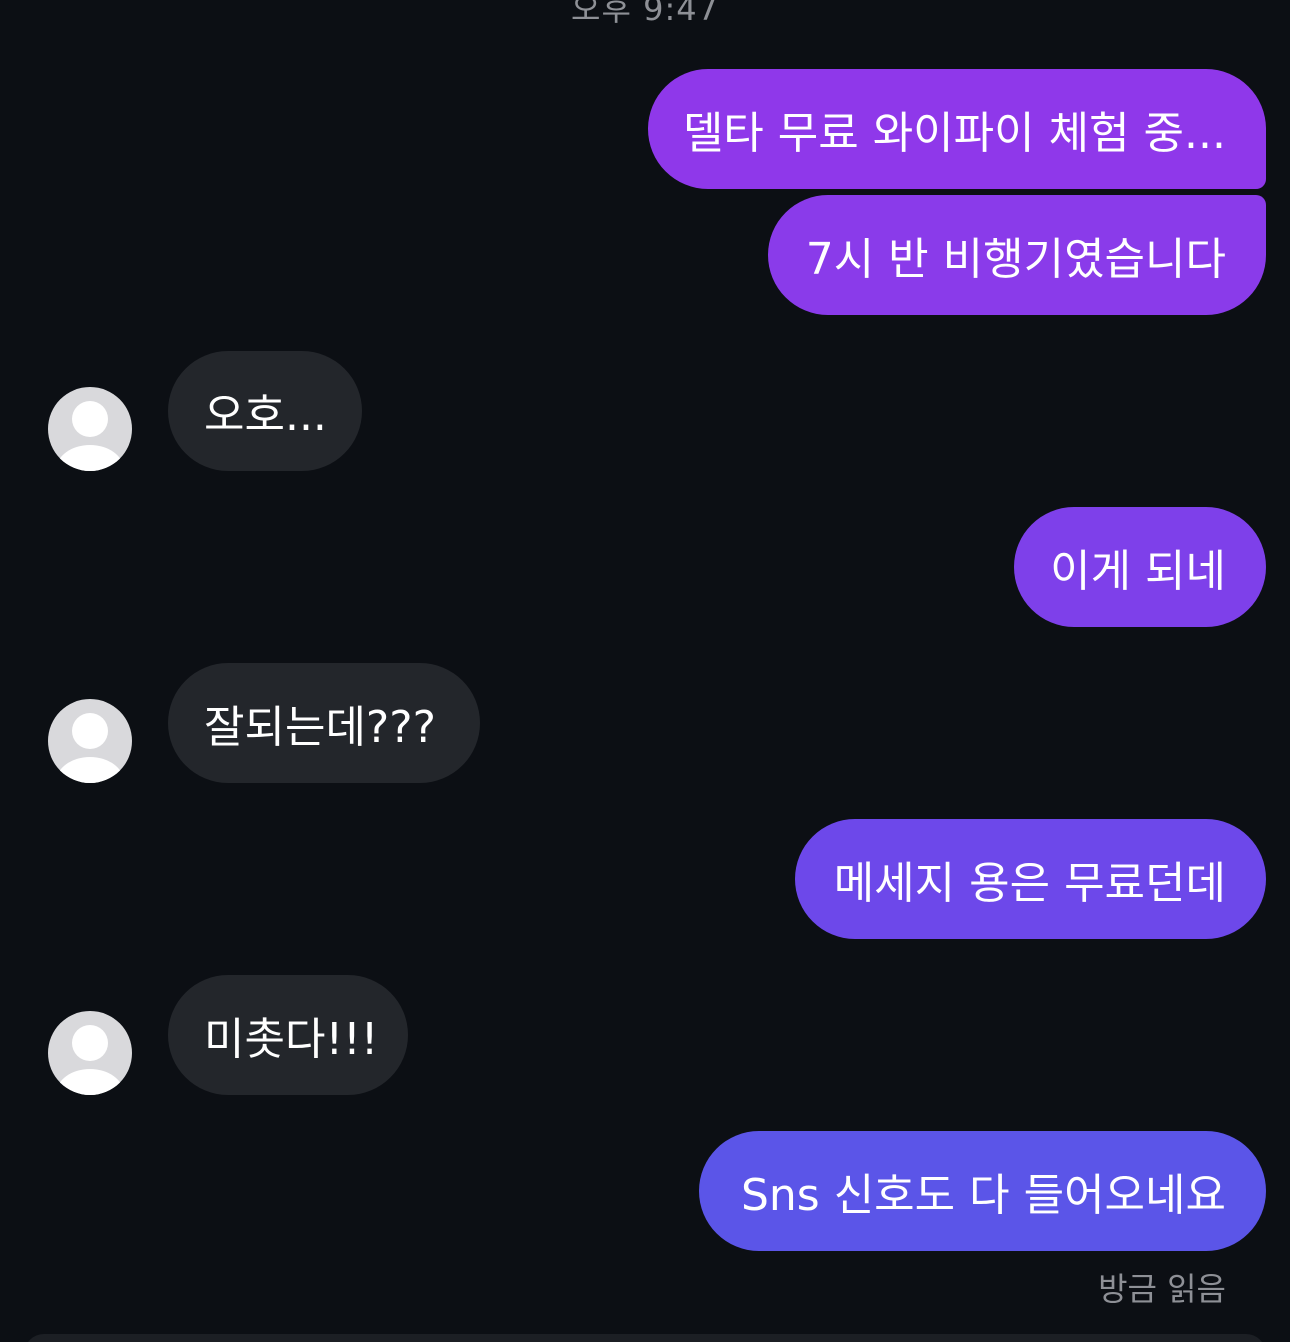 The image size is (1290, 1342). What do you see at coordinates (1138, 571) in the screenshot?
I see `message-text: 이게 되네` at bounding box center [1138, 571].